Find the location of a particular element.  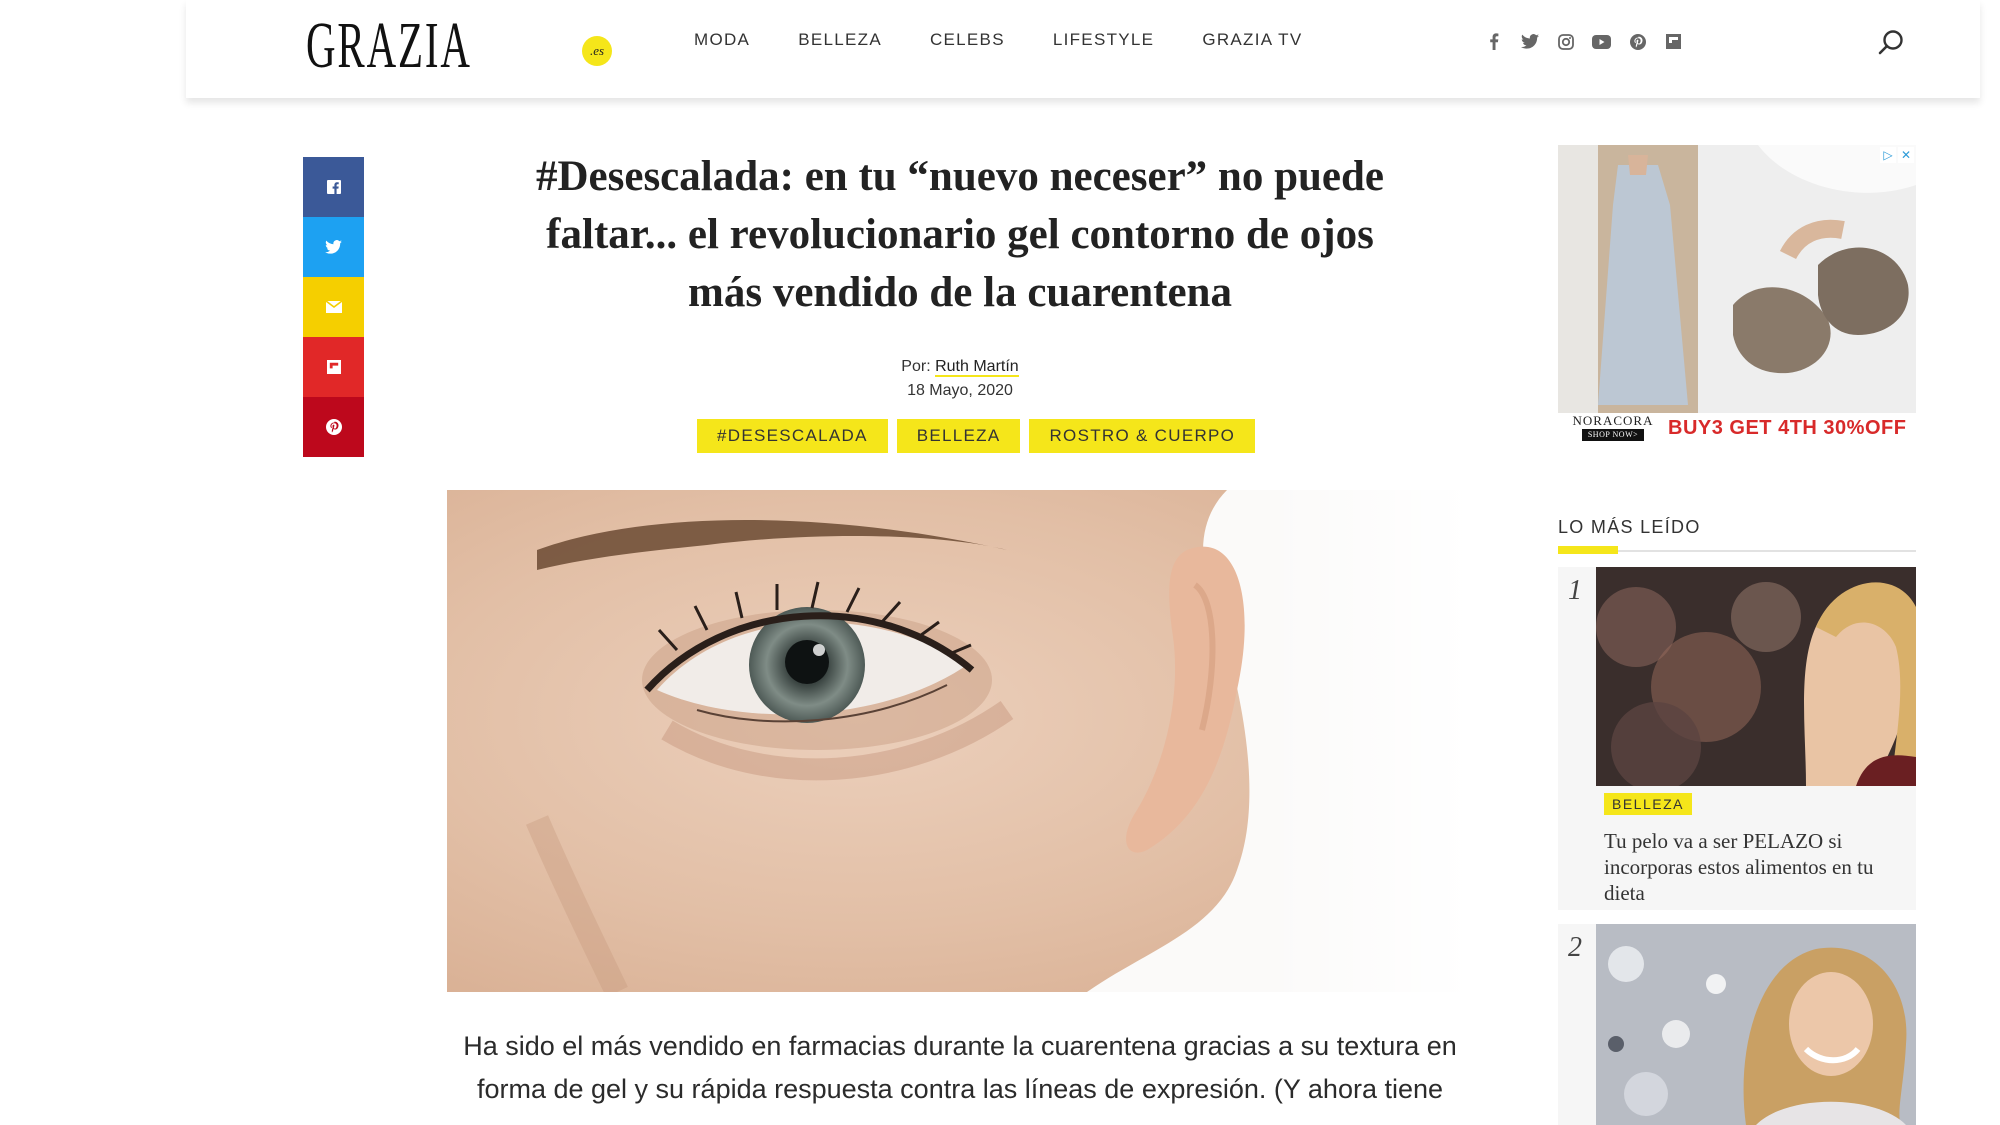

nav-item-celebs: CELEBS is located at coordinates (967, 40).